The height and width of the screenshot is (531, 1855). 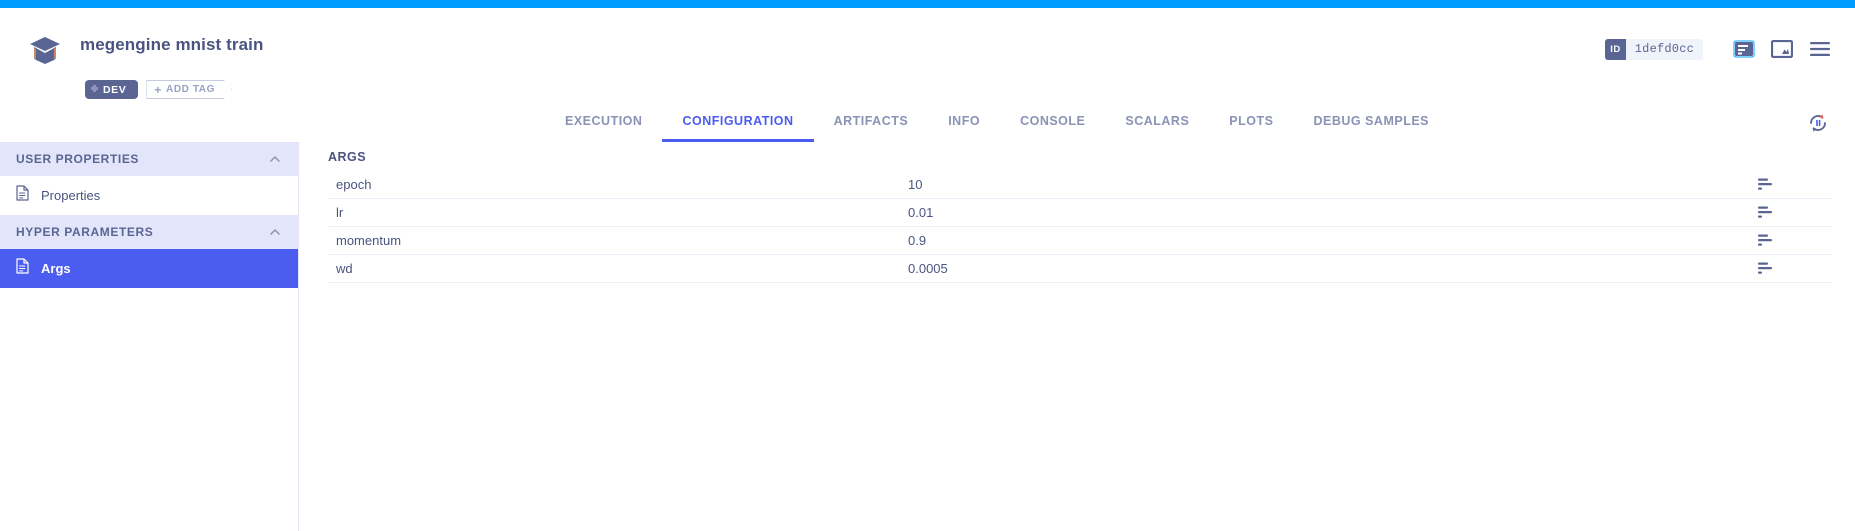 What do you see at coordinates (85, 232) in the screenshot?
I see `sidebar-section-title: HYPER PARAMETERS` at bounding box center [85, 232].